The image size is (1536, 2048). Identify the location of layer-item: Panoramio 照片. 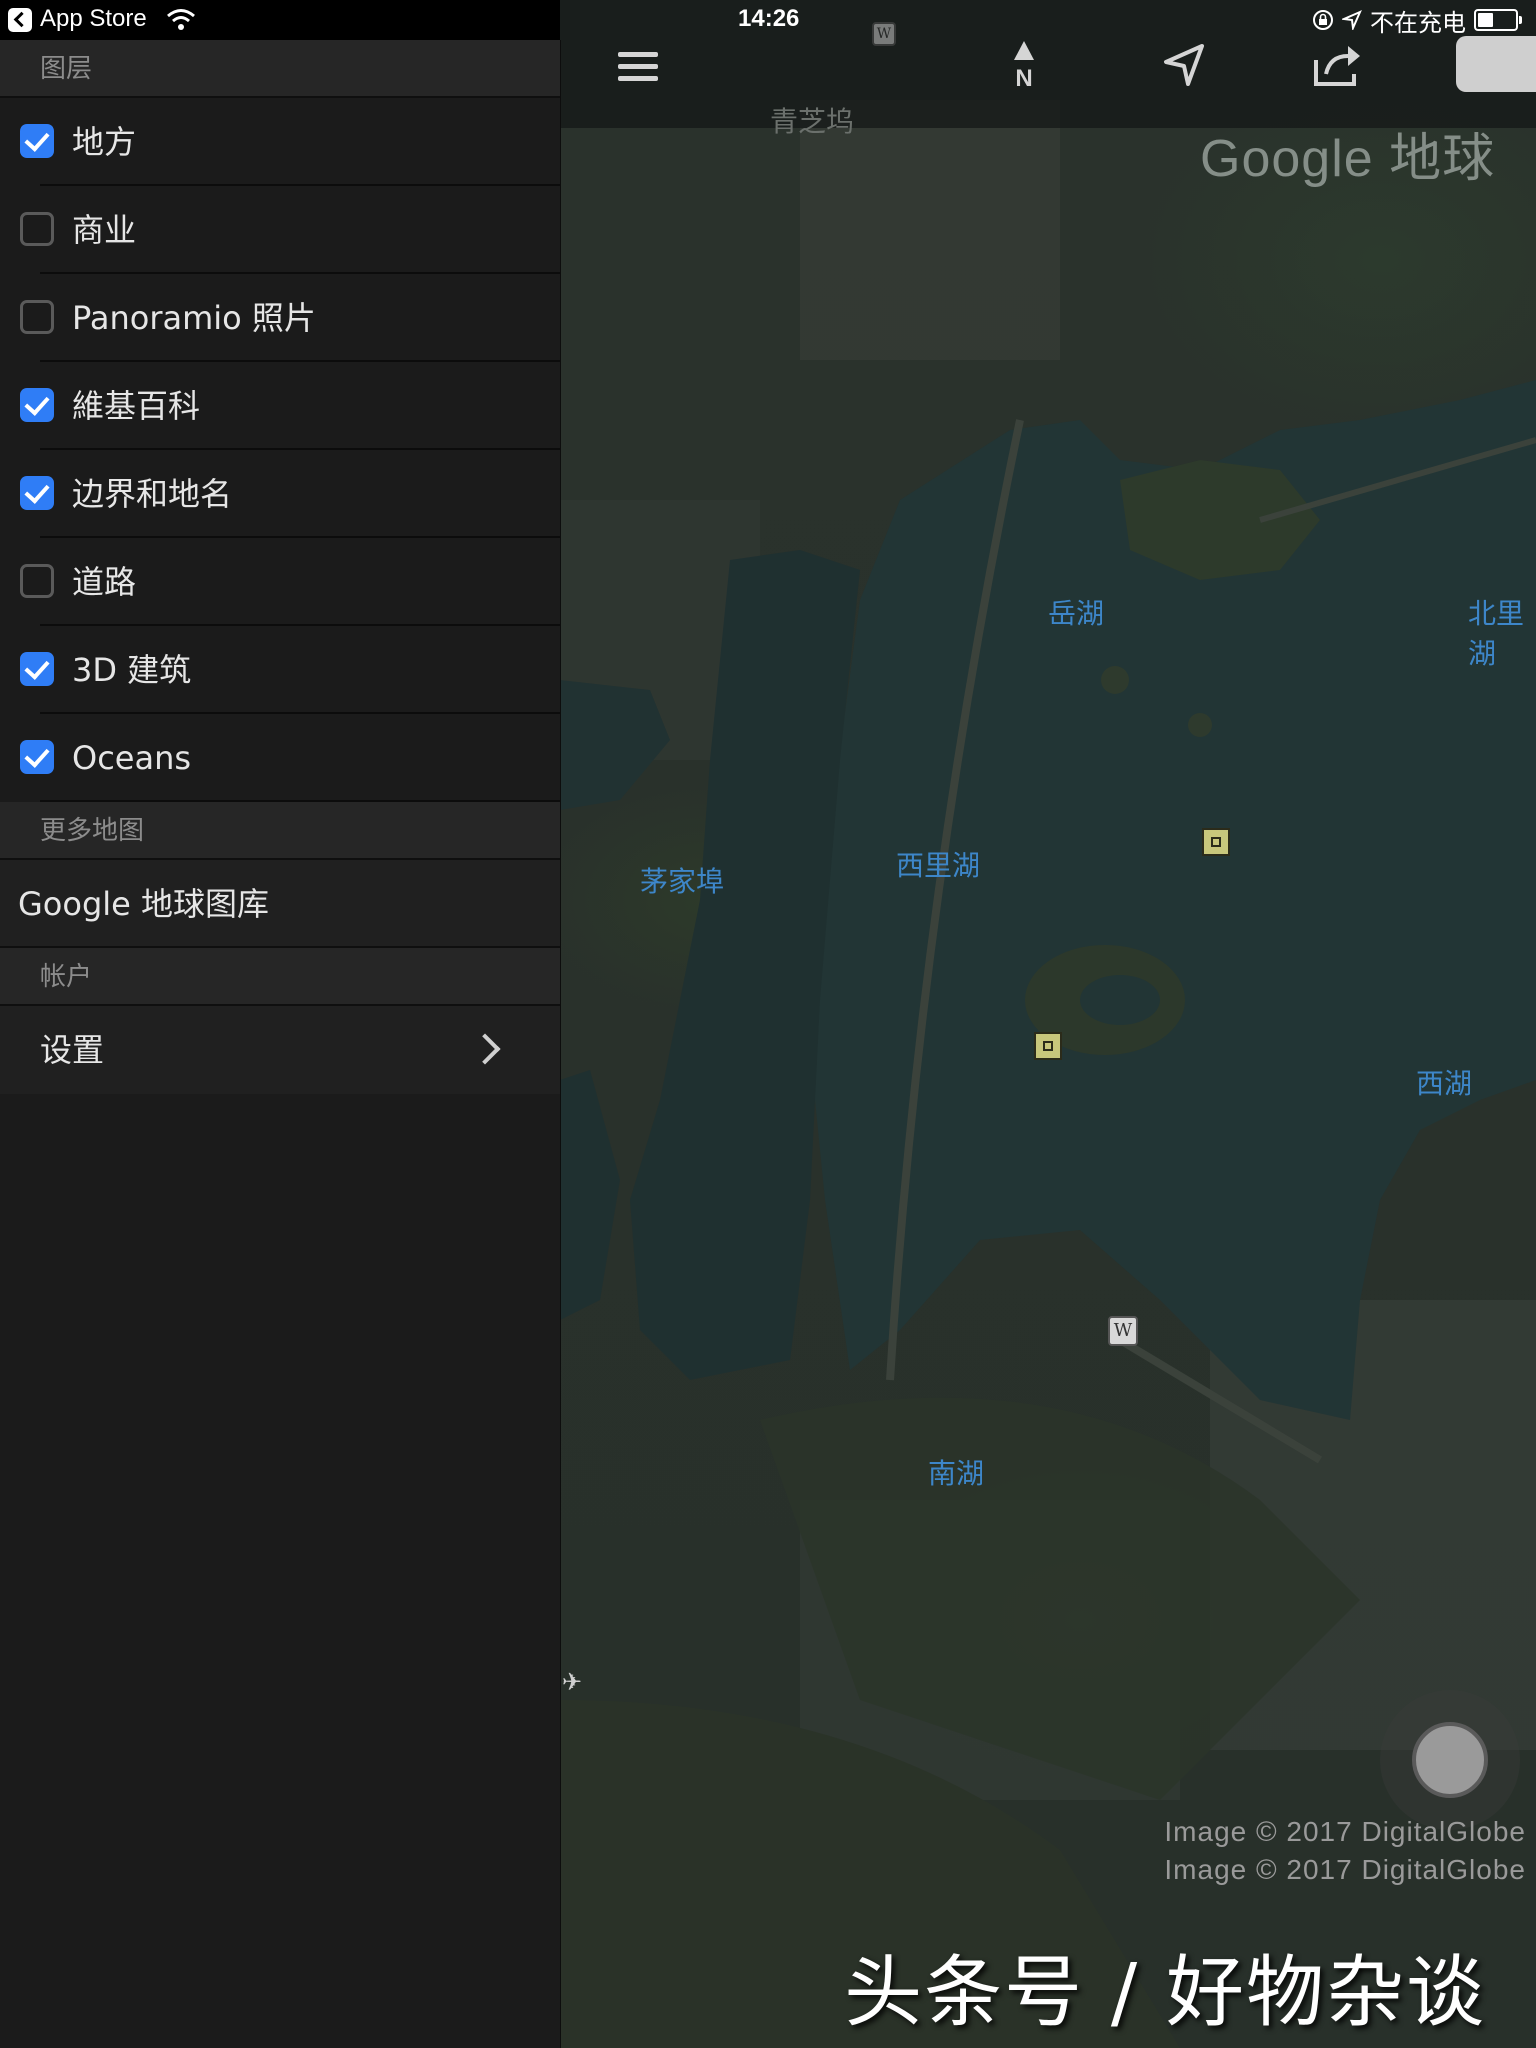
(280, 318).